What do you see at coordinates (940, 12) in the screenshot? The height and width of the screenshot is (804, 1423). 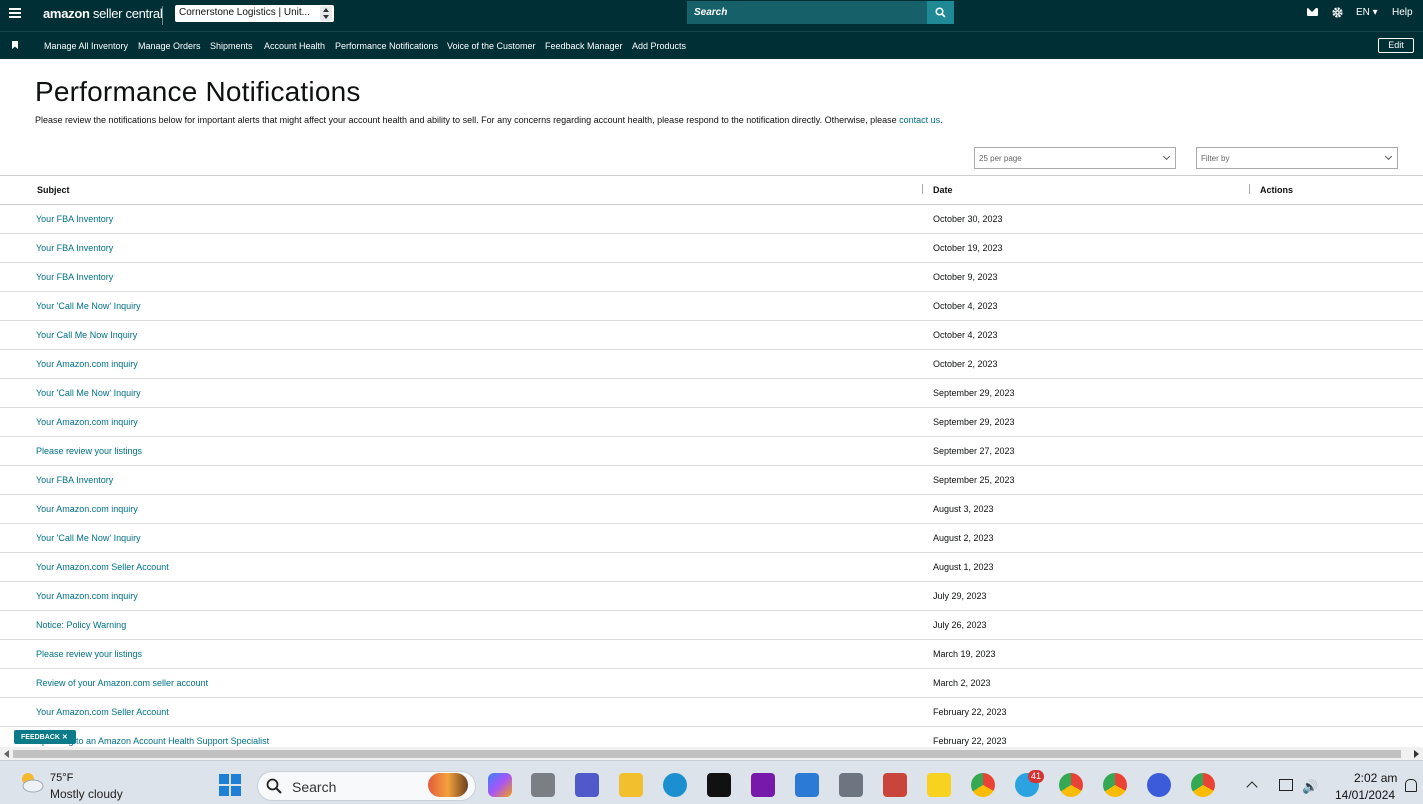 I see `search-button` at bounding box center [940, 12].